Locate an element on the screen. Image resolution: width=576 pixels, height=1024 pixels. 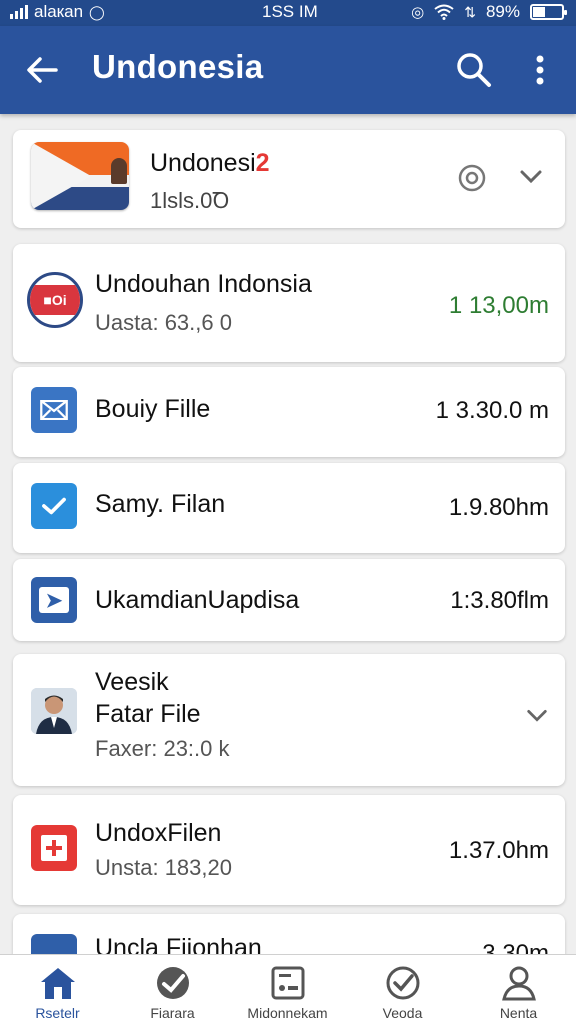
header-card: Undonesi2 1lsls.0Ꝺ is located at coordinates (289, 179).